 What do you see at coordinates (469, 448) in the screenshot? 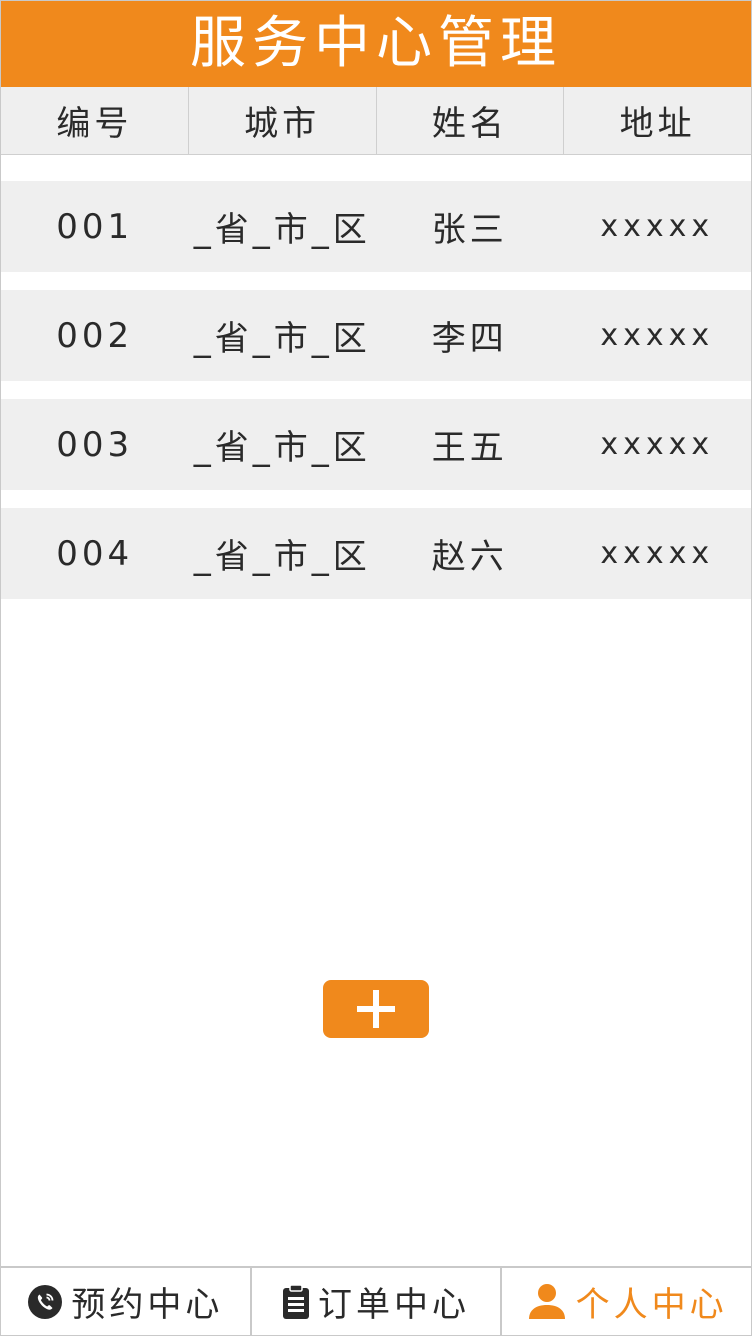
I see `row-name: 王五` at bounding box center [469, 448].